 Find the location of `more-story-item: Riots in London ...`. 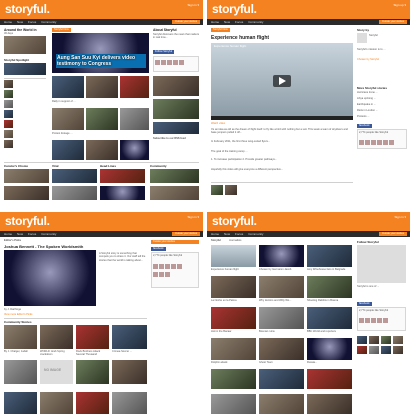

more-story-item: Riots in London ... is located at coordinates (382, 110).